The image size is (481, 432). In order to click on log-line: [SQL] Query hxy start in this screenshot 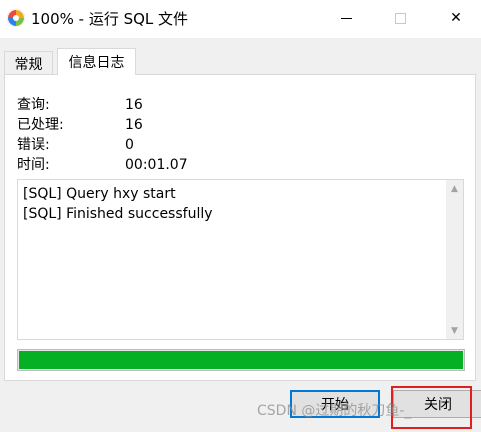, I will do `click(99, 194)`.